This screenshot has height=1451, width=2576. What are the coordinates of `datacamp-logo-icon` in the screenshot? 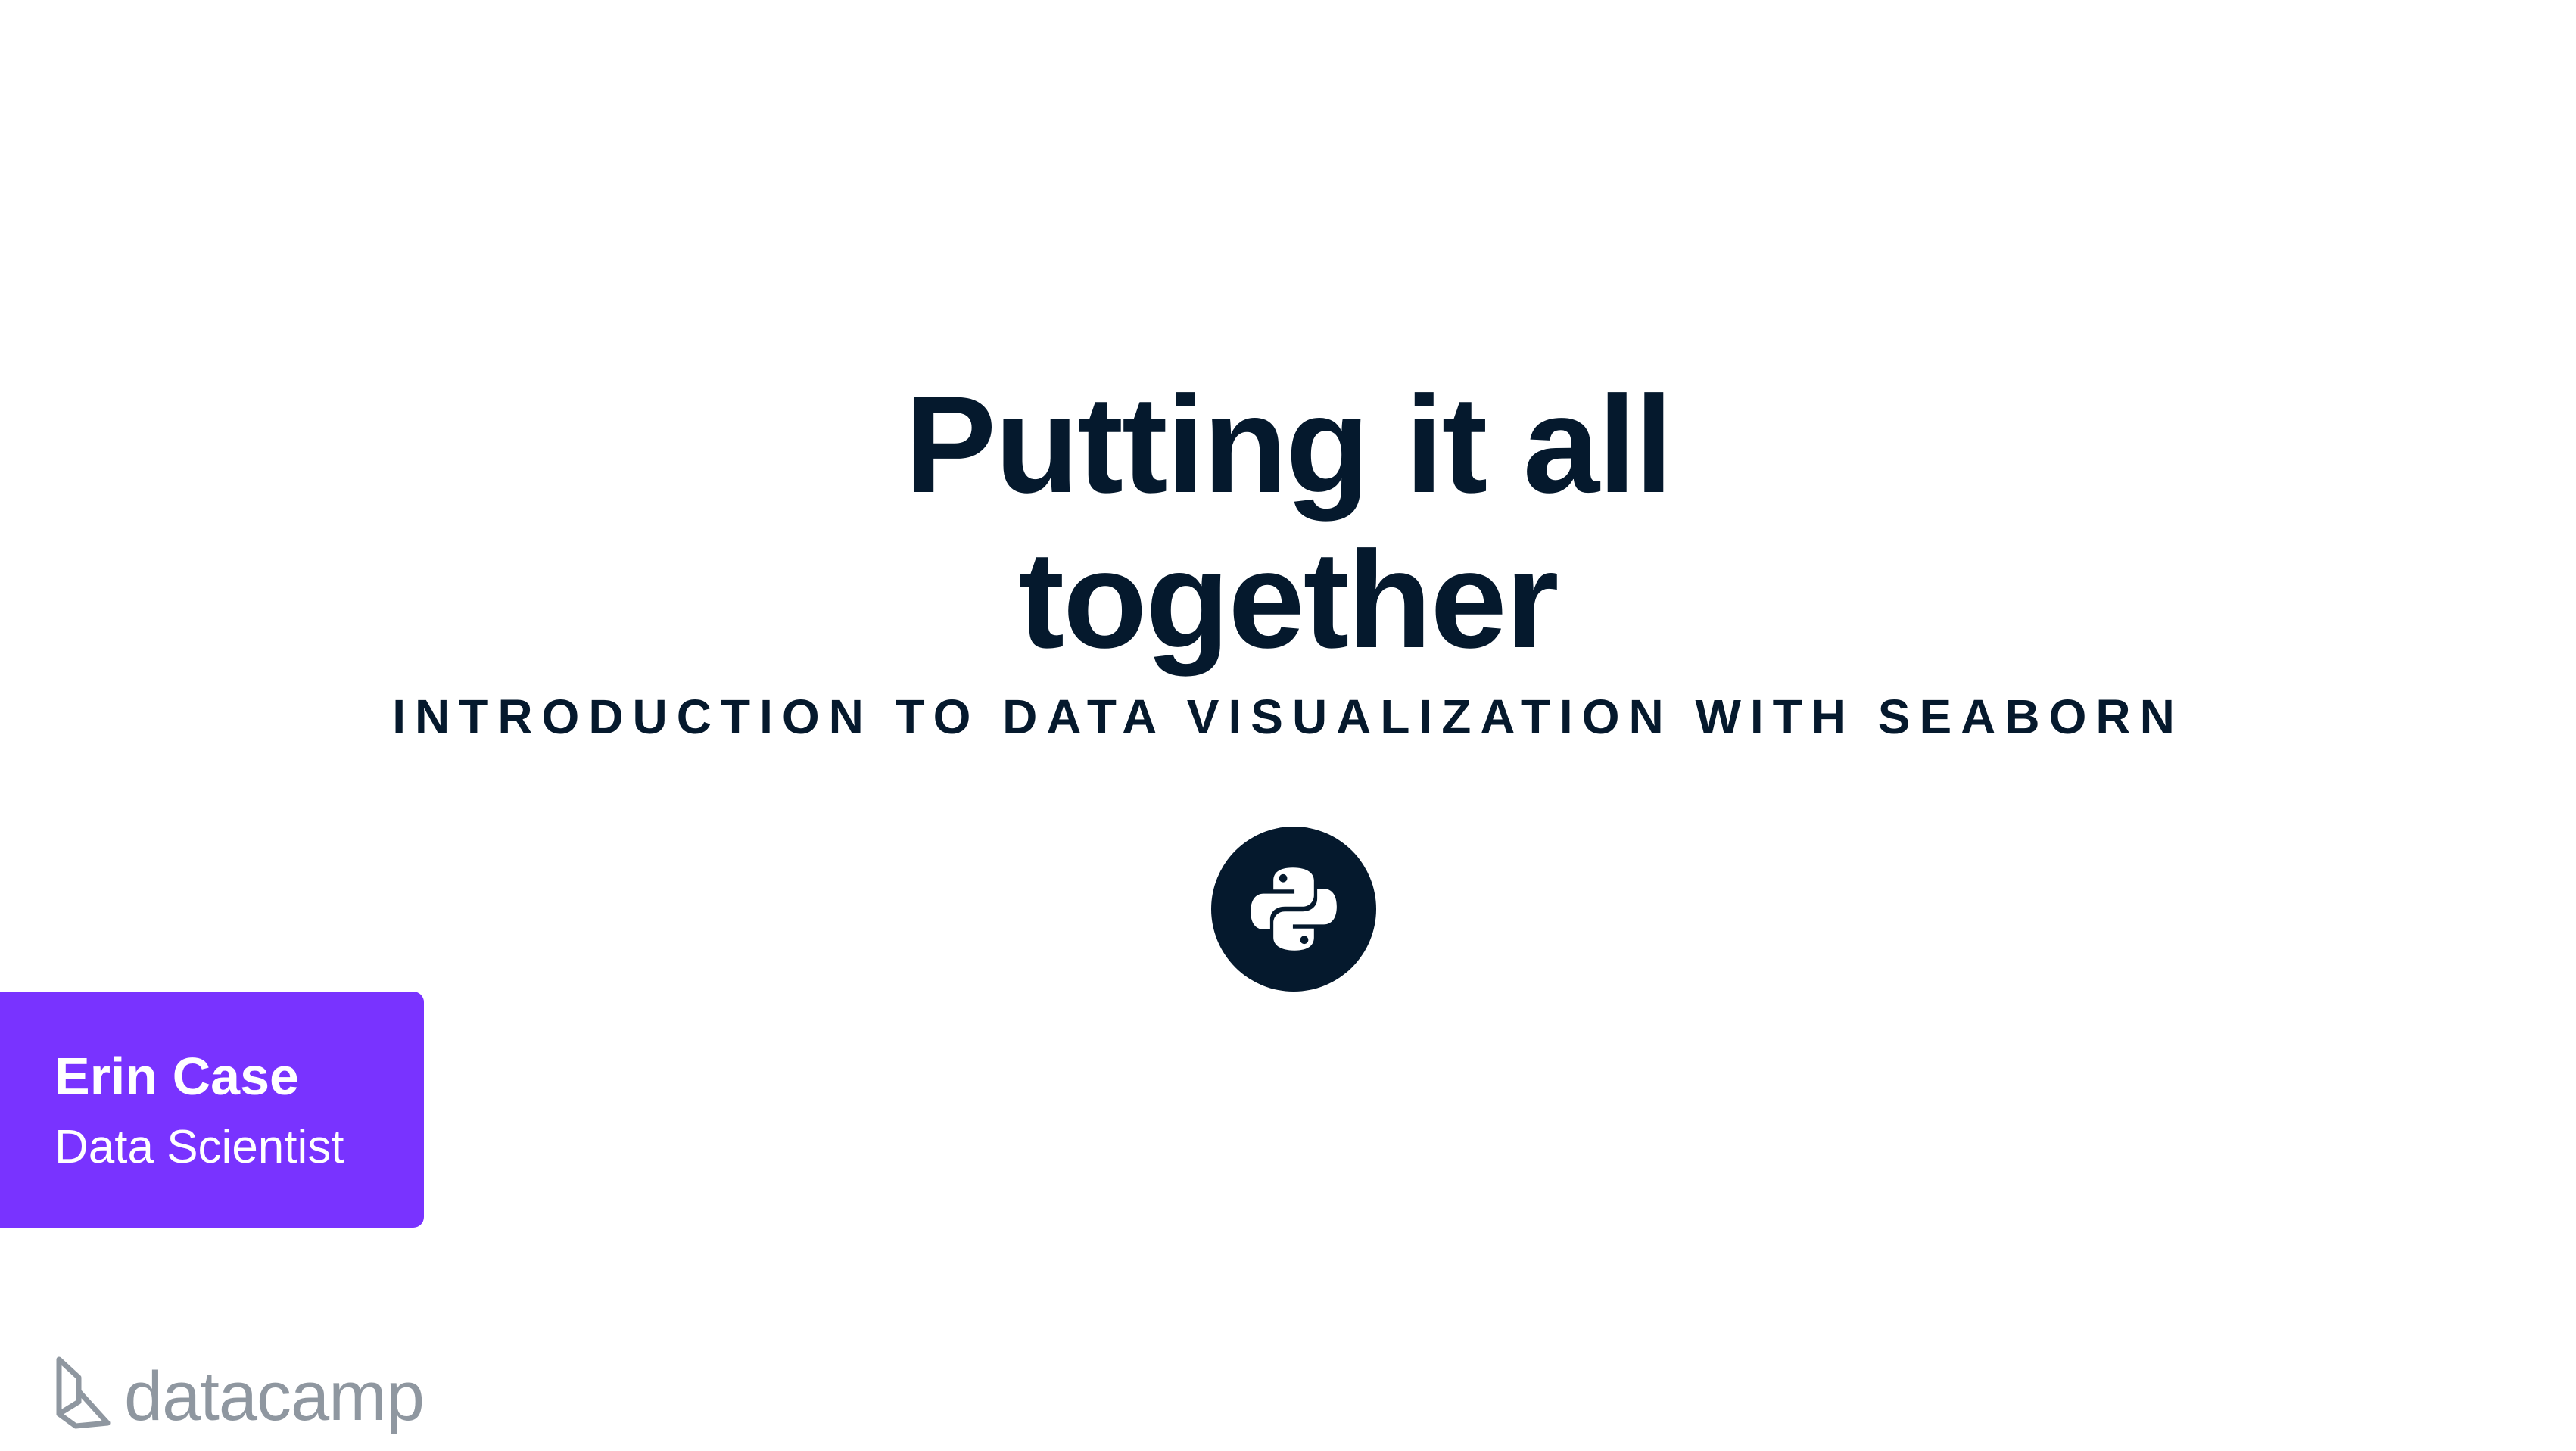 It's located at (83, 1392).